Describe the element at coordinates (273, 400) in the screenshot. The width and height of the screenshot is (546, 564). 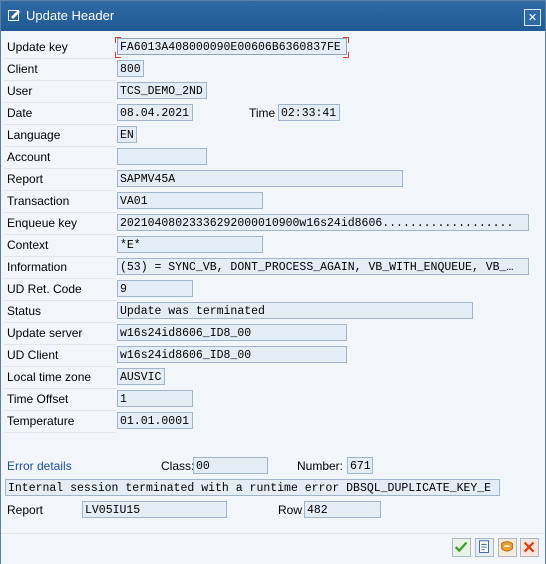
I see `row-time-offset: Time Offset 1` at that location.